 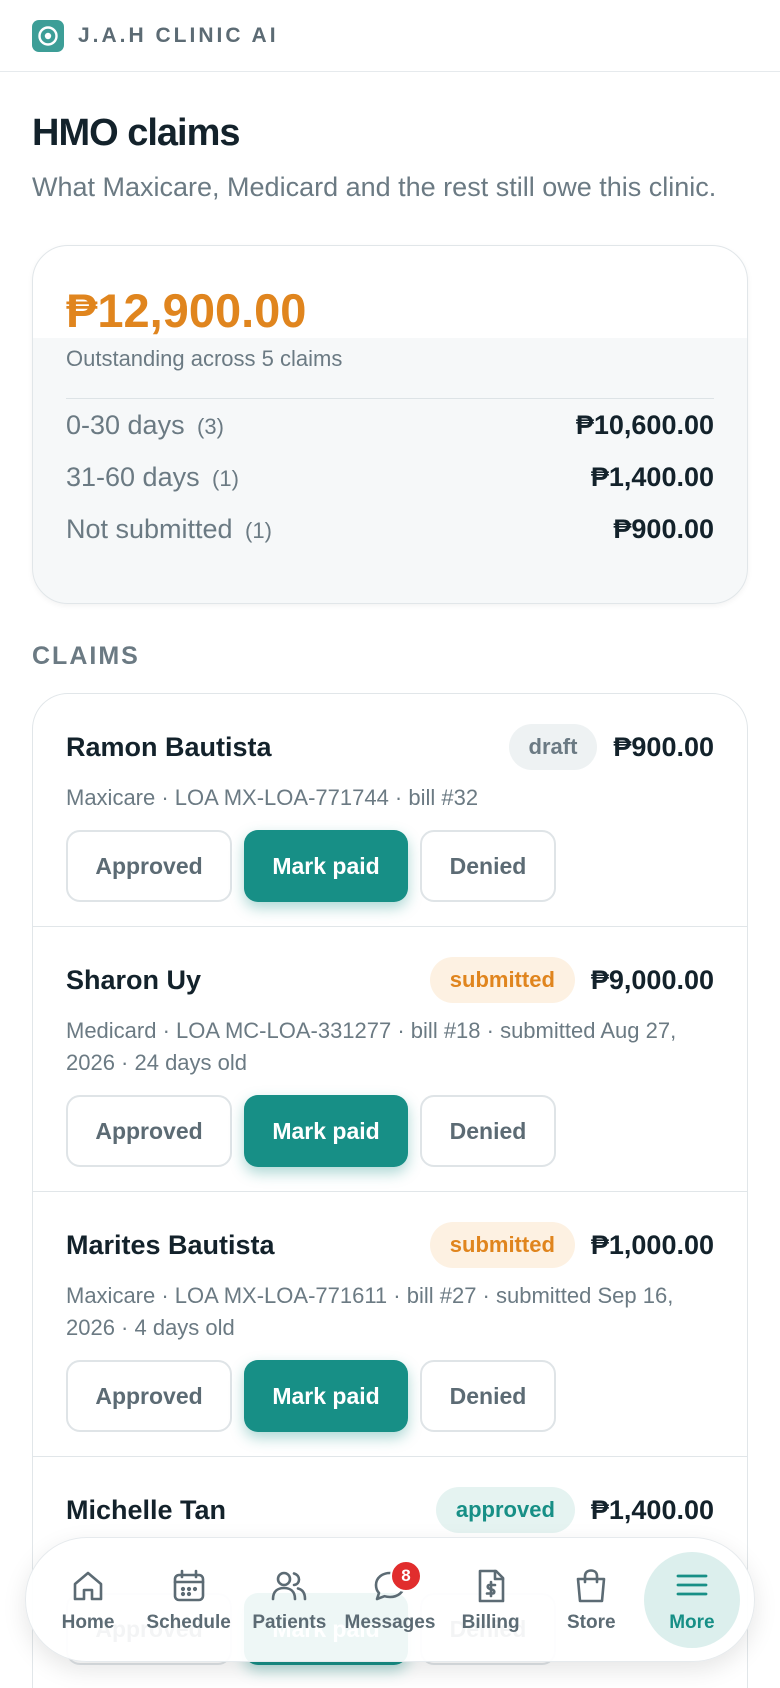 What do you see at coordinates (691, 1599) in the screenshot?
I see `nav-item-more: More` at bounding box center [691, 1599].